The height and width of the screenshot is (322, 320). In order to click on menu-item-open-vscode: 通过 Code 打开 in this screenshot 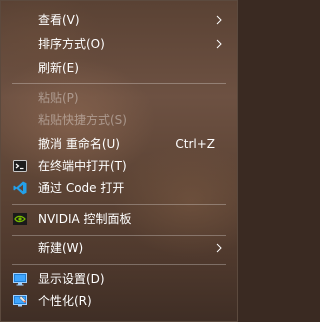, I will do `click(119, 188)`.